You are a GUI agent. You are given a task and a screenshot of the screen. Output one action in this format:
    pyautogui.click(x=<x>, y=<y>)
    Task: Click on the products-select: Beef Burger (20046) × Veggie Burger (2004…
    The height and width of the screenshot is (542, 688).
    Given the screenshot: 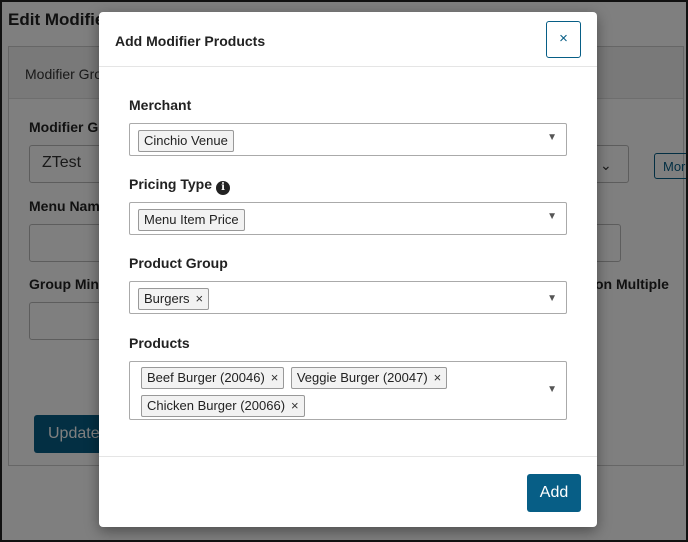 What is the action you would take?
    pyautogui.click(x=348, y=390)
    